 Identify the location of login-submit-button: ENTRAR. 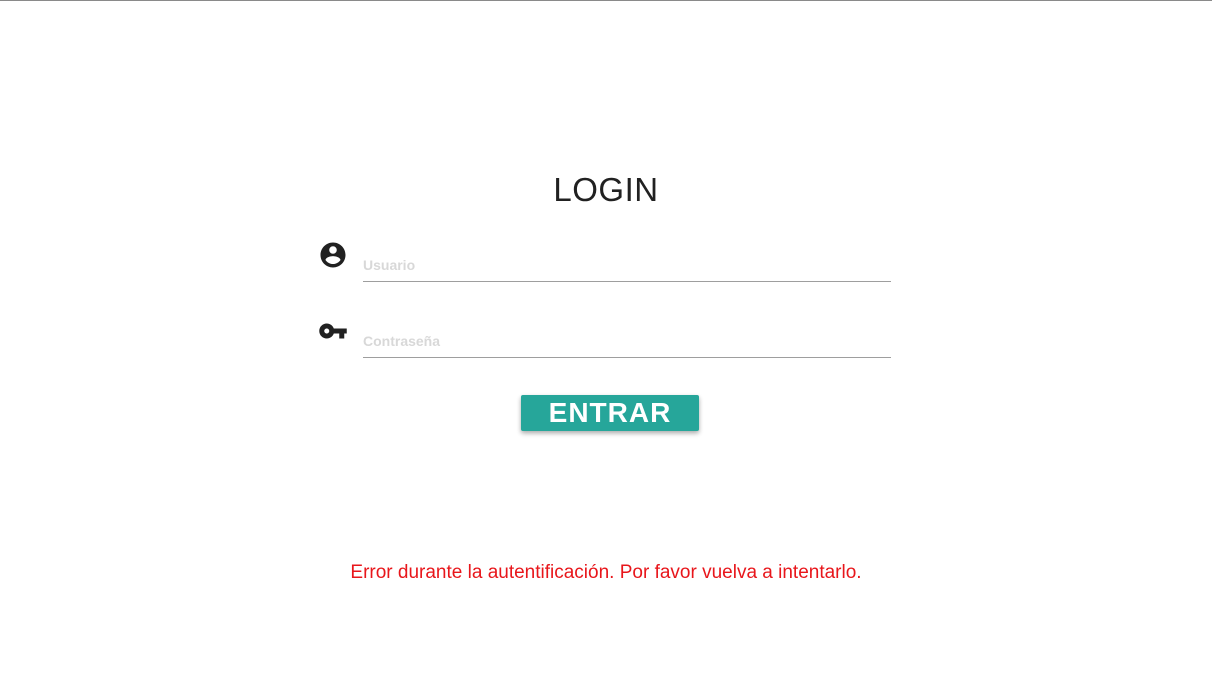
(610, 413).